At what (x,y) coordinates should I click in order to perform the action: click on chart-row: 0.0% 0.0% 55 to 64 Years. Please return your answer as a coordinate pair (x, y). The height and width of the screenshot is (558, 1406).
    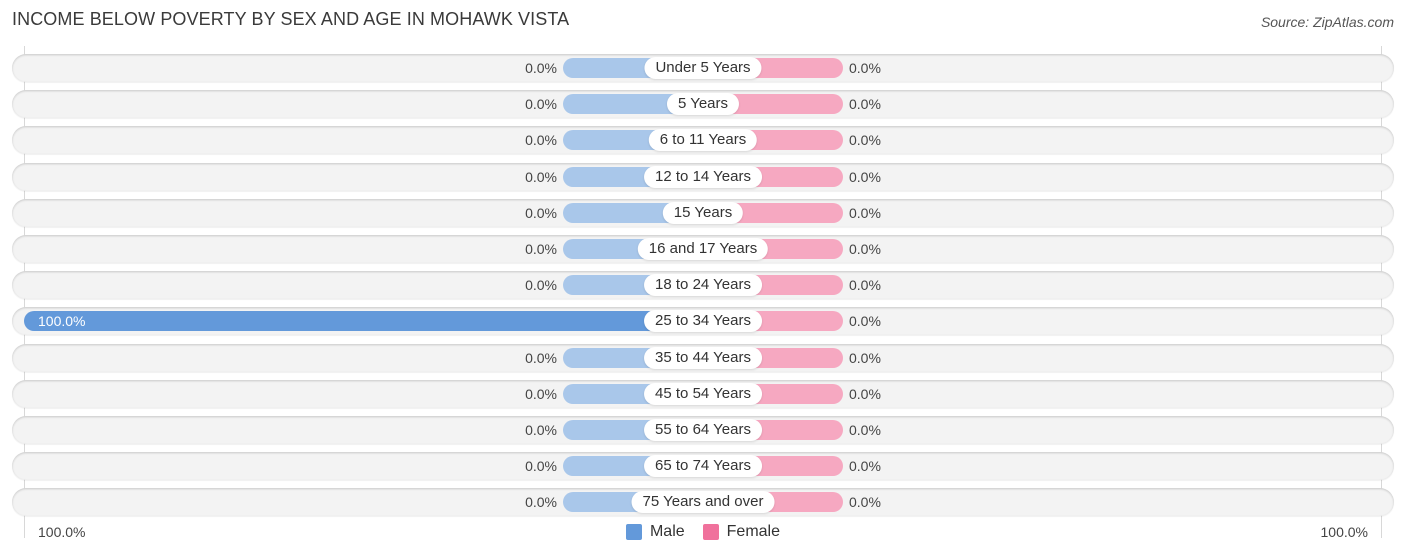
    Looking at the image, I should click on (703, 430).